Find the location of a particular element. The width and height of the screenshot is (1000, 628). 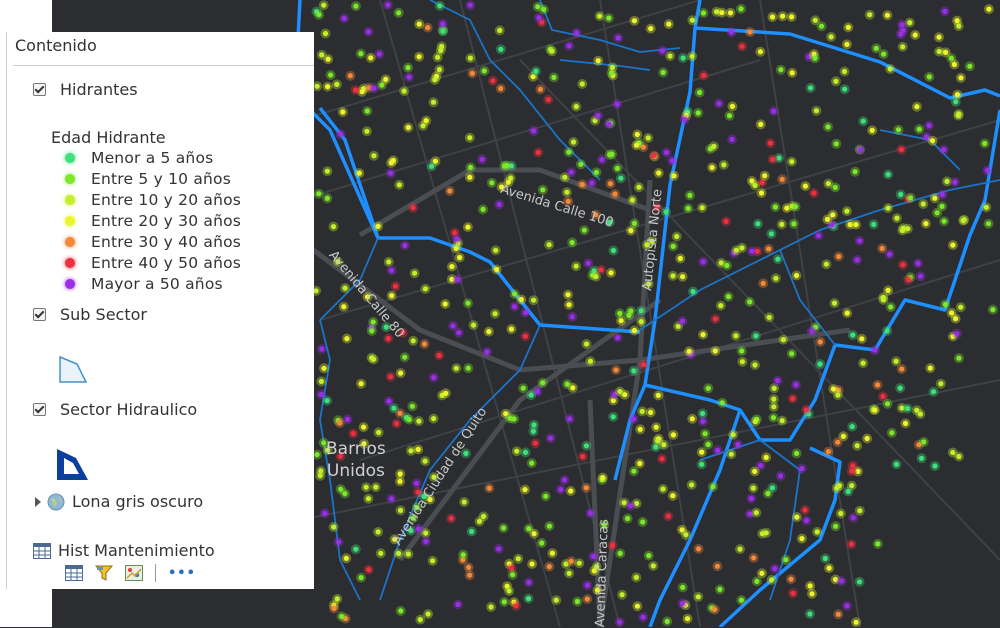

expand-triangle-icon is located at coordinates (38, 501).